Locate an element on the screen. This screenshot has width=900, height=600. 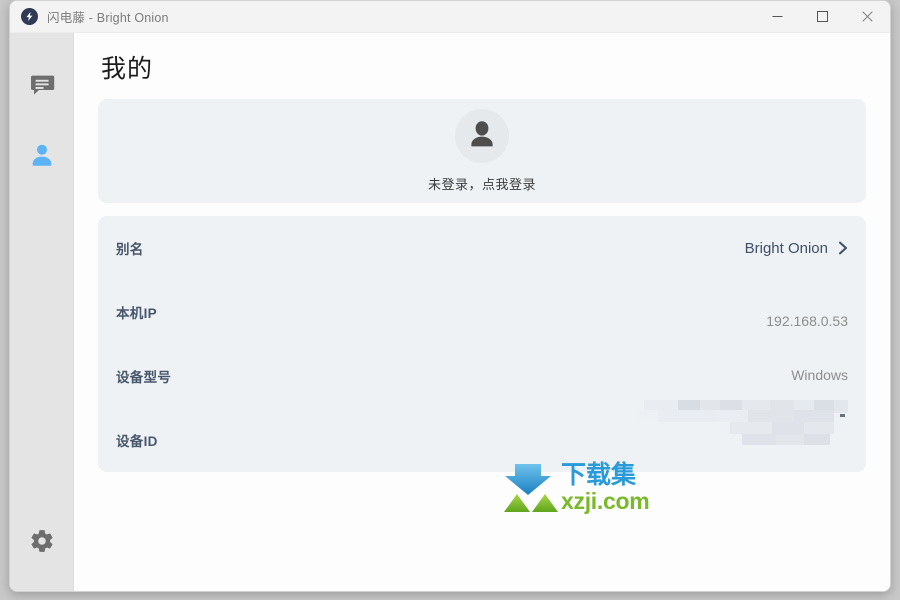
account-login-card: 未登录，点我登录 is located at coordinates (482, 151).